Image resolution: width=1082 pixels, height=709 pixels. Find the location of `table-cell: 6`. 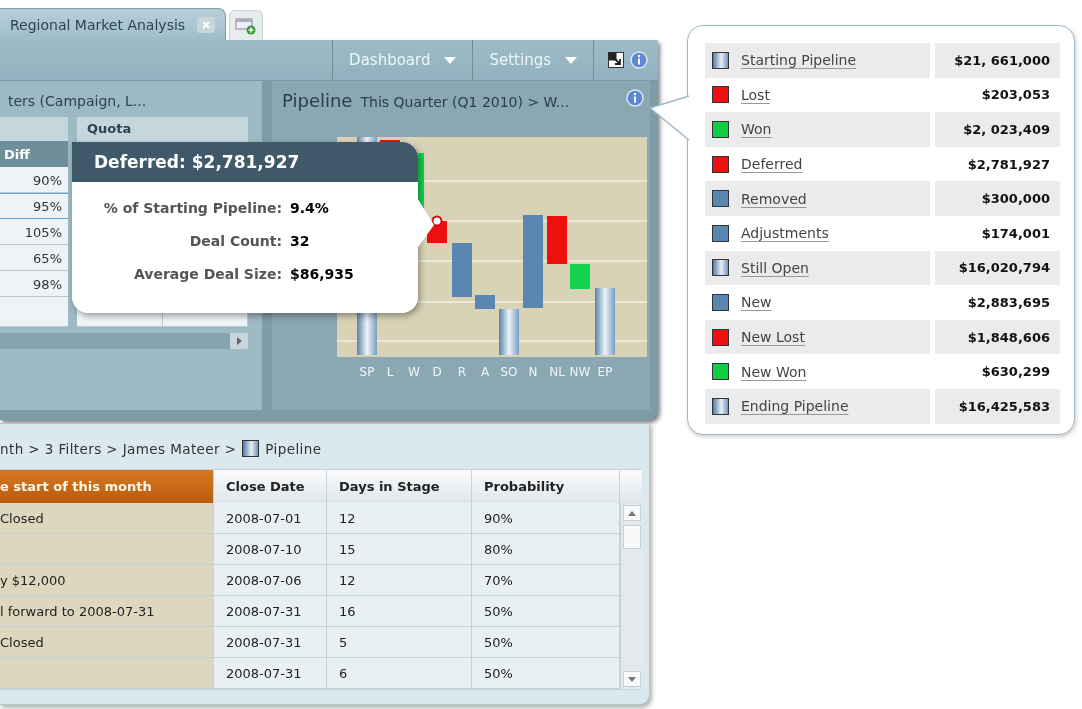

table-cell: 6 is located at coordinates (399, 673).